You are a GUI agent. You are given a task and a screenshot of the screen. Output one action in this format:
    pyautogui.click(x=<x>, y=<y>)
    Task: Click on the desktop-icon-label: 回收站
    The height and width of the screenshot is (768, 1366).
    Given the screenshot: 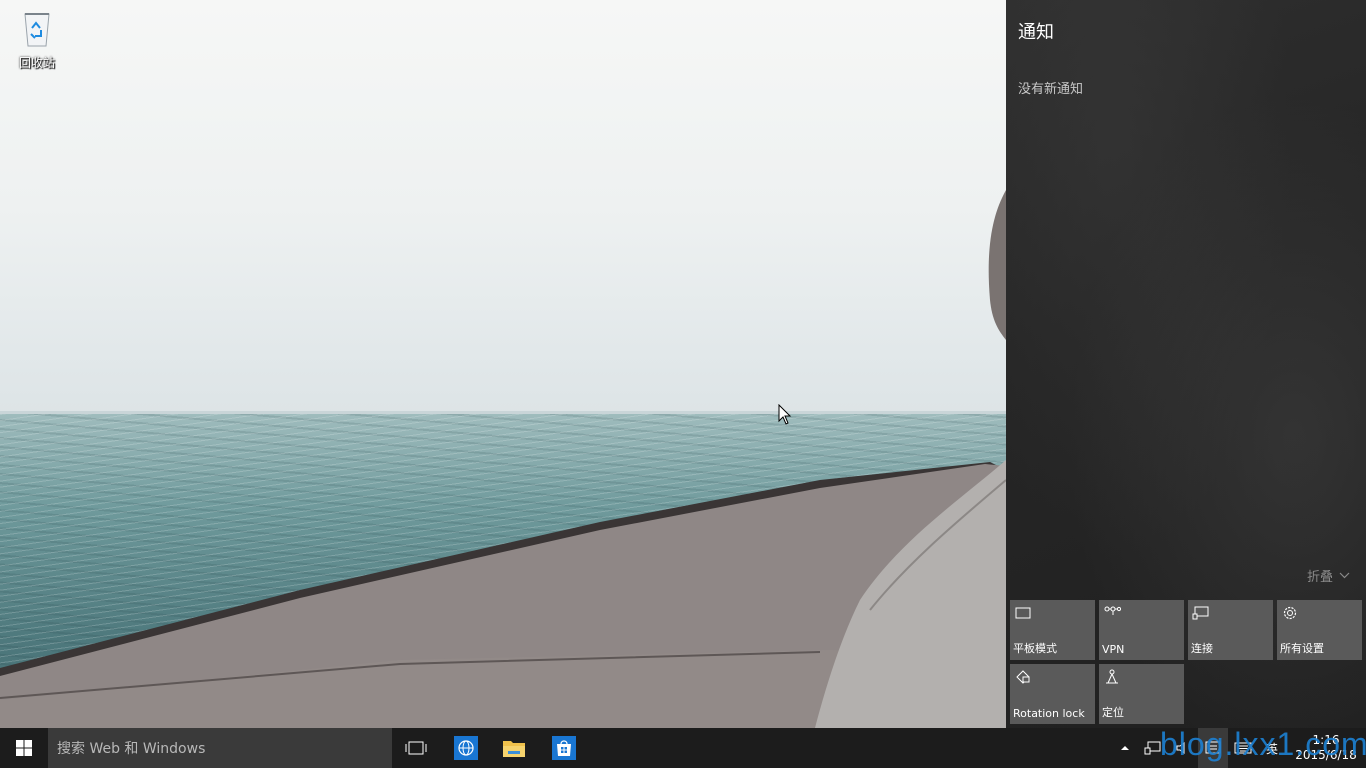 What is the action you would take?
    pyautogui.click(x=36, y=63)
    